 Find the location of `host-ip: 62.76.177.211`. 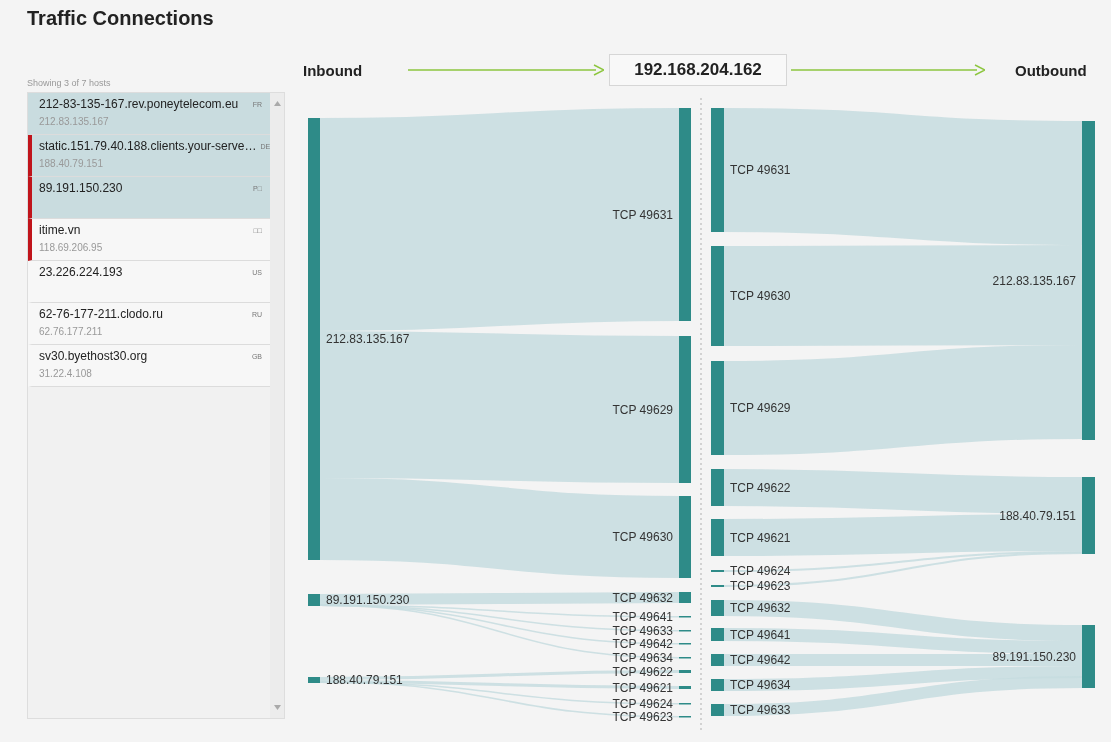

host-ip: 62.76.177.211 is located at coordinates (71, 331).